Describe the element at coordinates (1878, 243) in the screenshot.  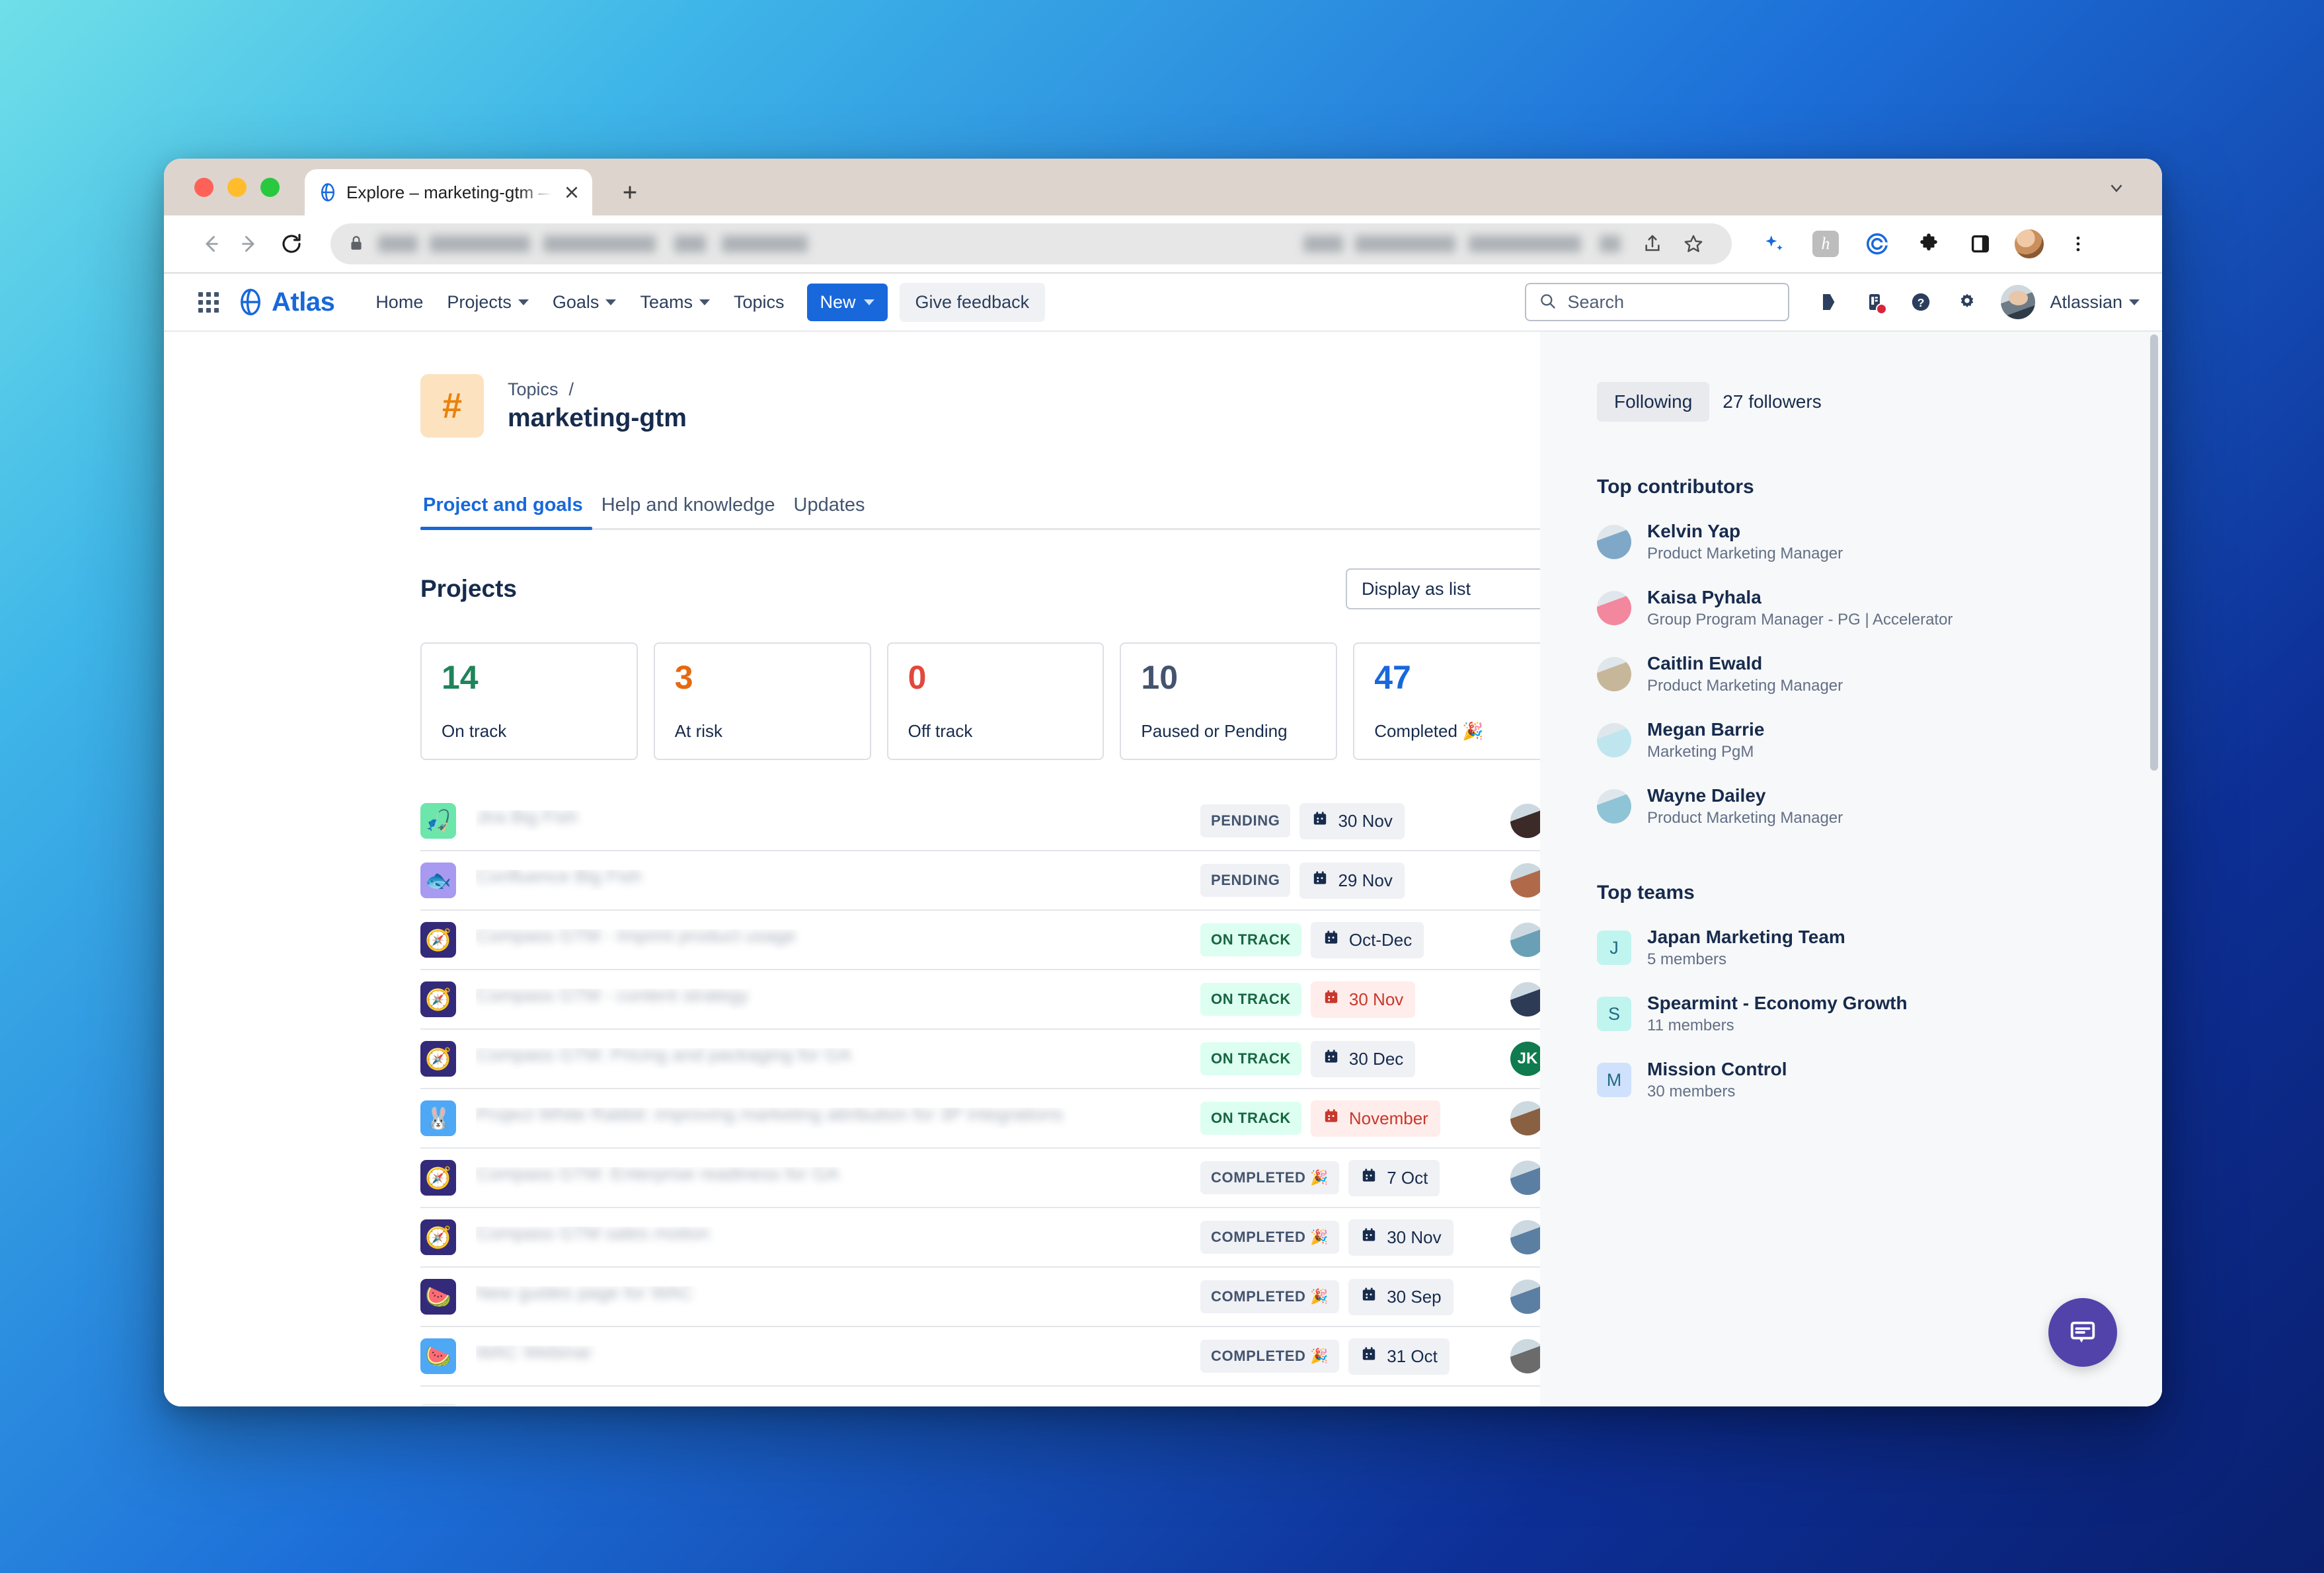
I see `loom-icon` at that location.